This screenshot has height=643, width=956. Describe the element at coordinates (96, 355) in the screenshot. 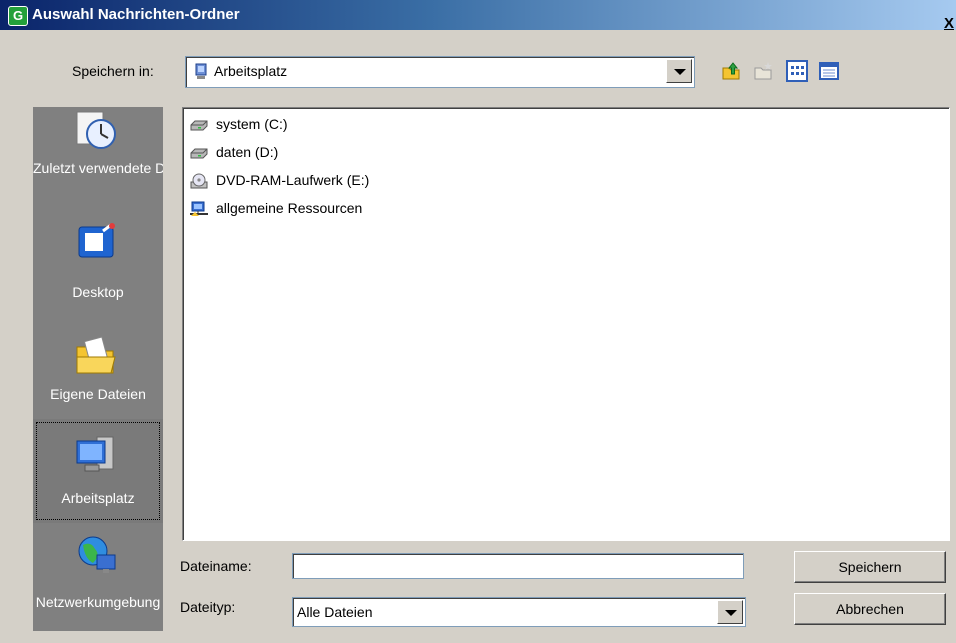

I see `my-documents-icon` at that location.